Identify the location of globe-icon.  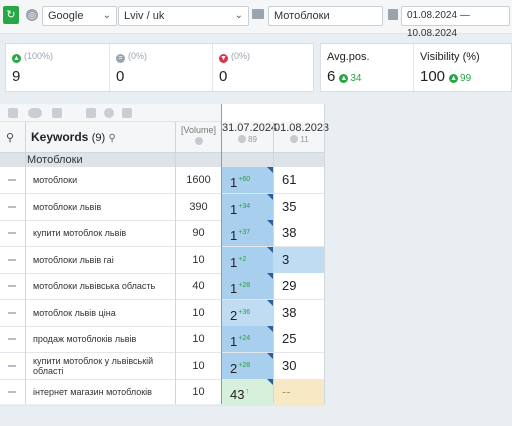
(198, 141).